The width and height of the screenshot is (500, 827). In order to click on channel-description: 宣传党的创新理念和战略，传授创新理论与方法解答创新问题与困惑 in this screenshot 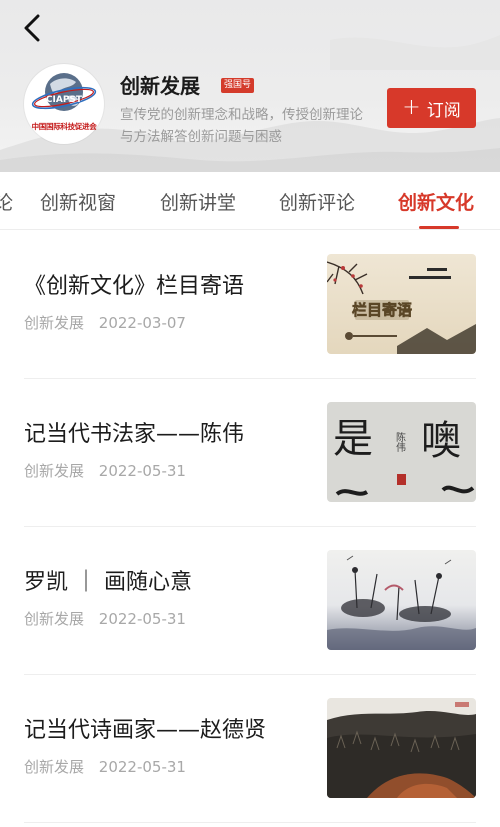, I will do `click(241, 126)`.